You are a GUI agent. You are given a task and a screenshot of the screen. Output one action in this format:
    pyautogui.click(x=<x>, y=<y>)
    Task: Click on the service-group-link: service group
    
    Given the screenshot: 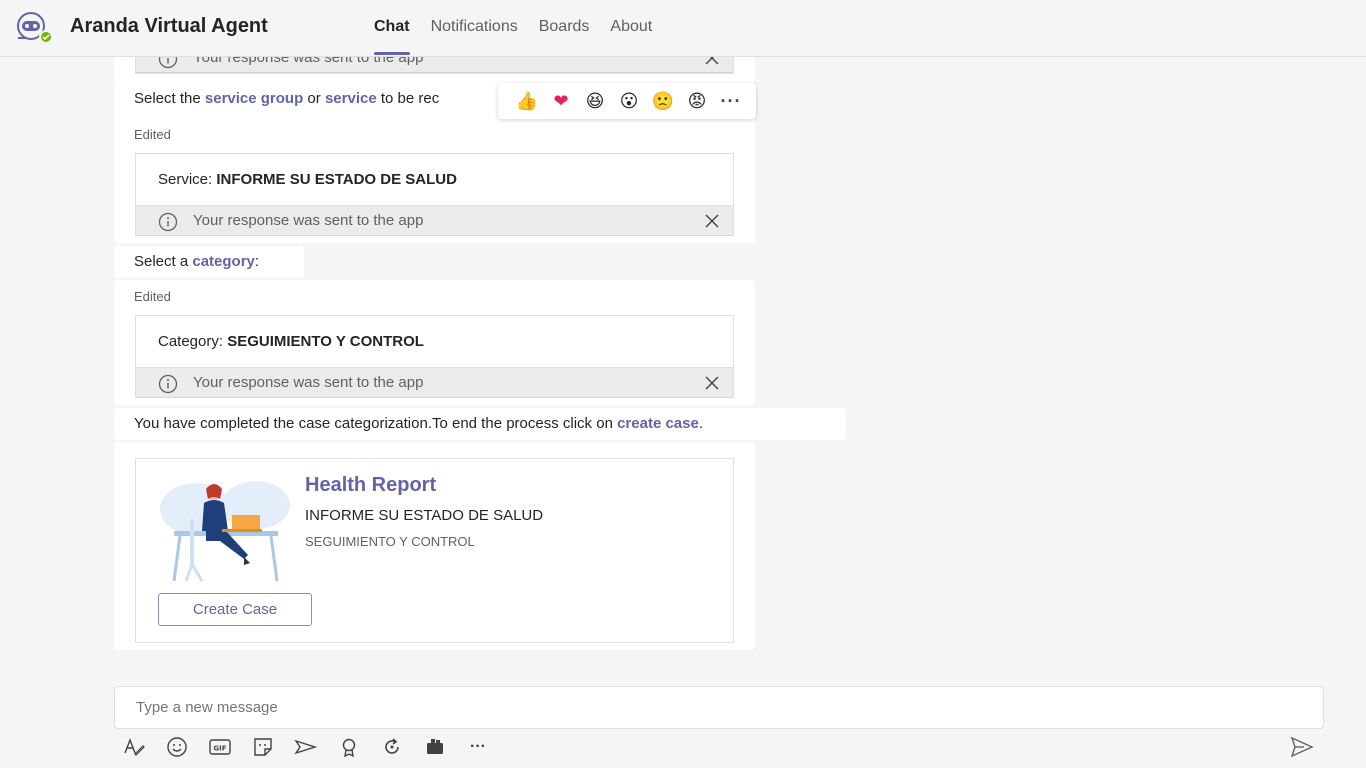 What is the action you would take?
    pyautogui.click(x=254, y=98)
    